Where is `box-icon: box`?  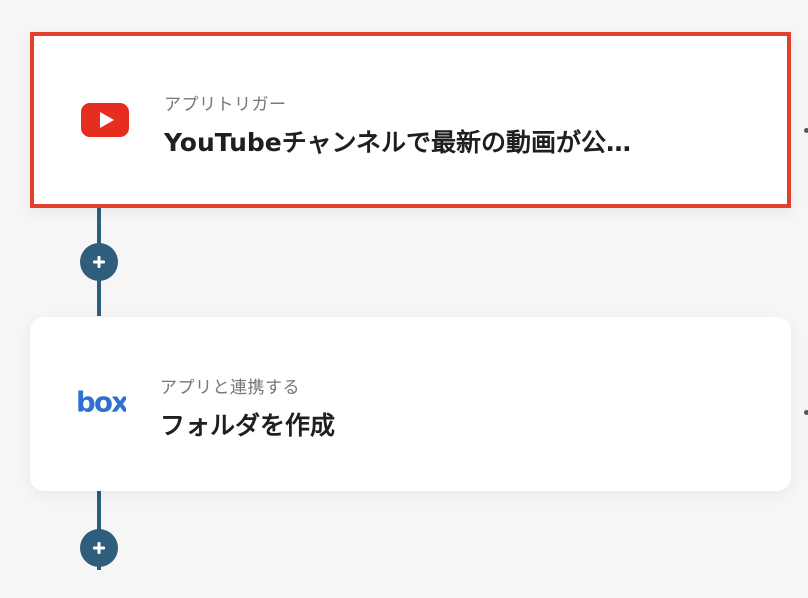 box-icon: box is located at coordinates (101, 403).